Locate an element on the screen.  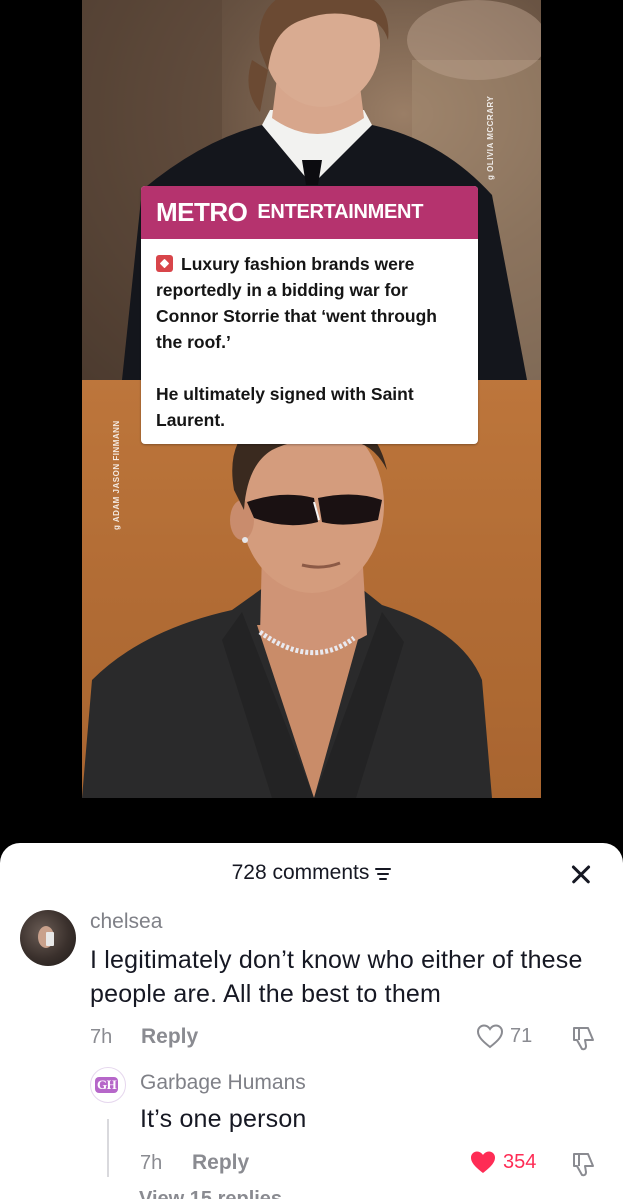
photo-credit-top: g OLIVIA MCCRARY is located at coordinates (490, 137).